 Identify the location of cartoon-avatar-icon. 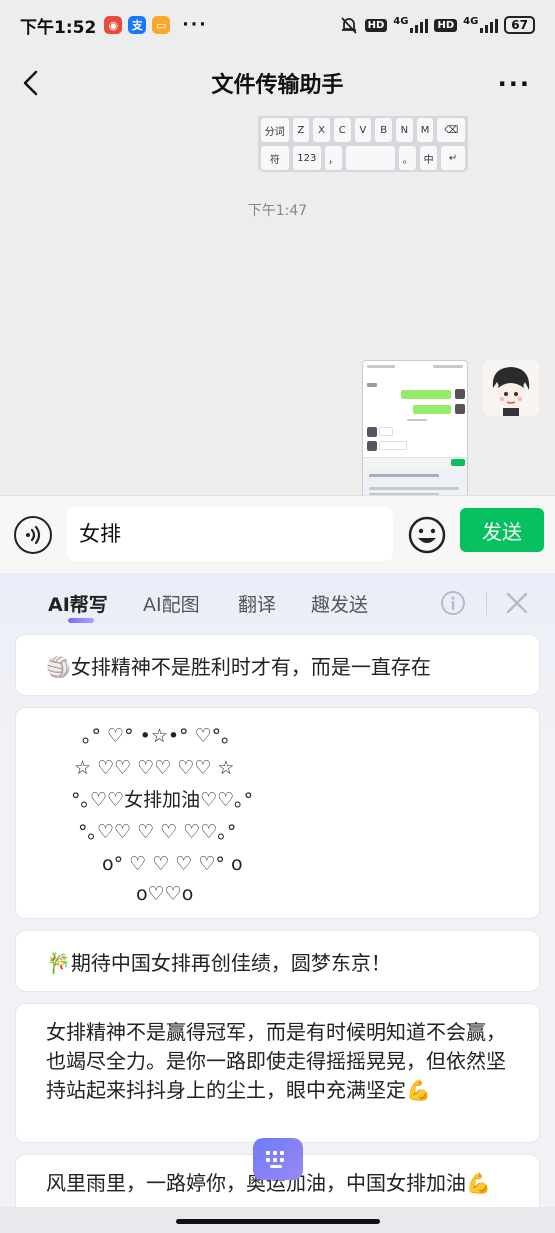
(511, 388).